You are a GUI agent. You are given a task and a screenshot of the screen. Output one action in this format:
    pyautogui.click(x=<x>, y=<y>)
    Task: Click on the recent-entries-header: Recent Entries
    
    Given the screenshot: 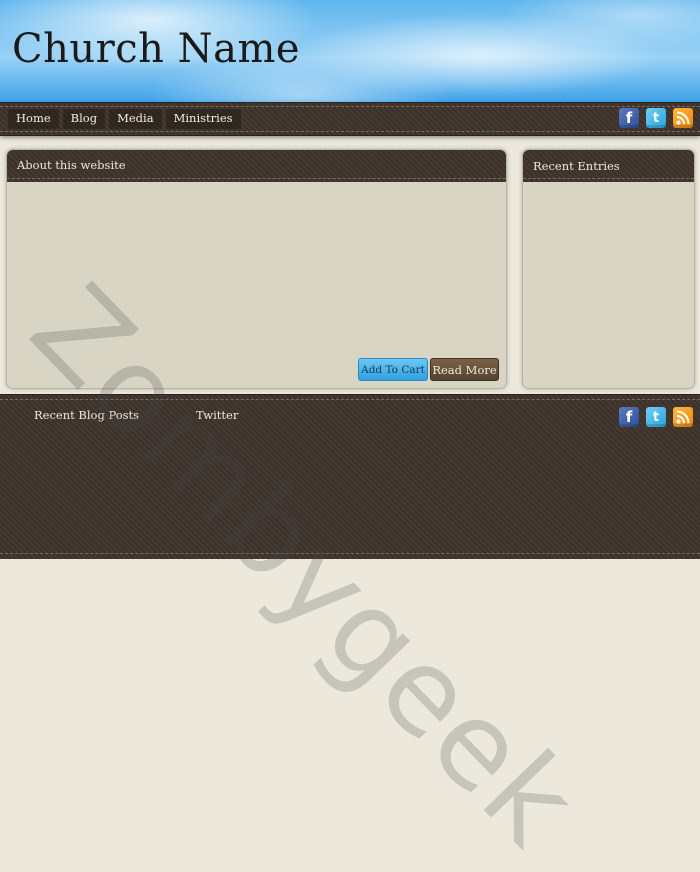 What is the action you would take?
    pyautogui.click(x=608, y=166)
    